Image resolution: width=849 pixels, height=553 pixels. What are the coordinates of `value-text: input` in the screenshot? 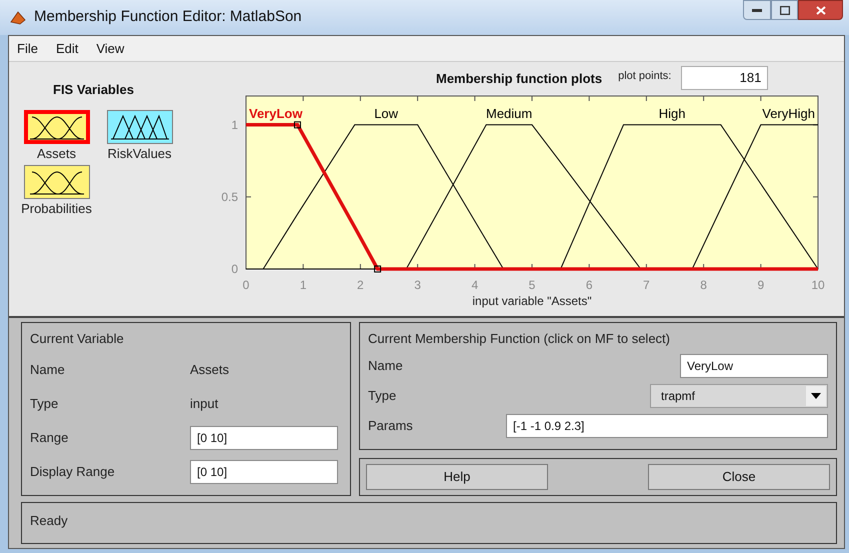 It's located at (204, 404).